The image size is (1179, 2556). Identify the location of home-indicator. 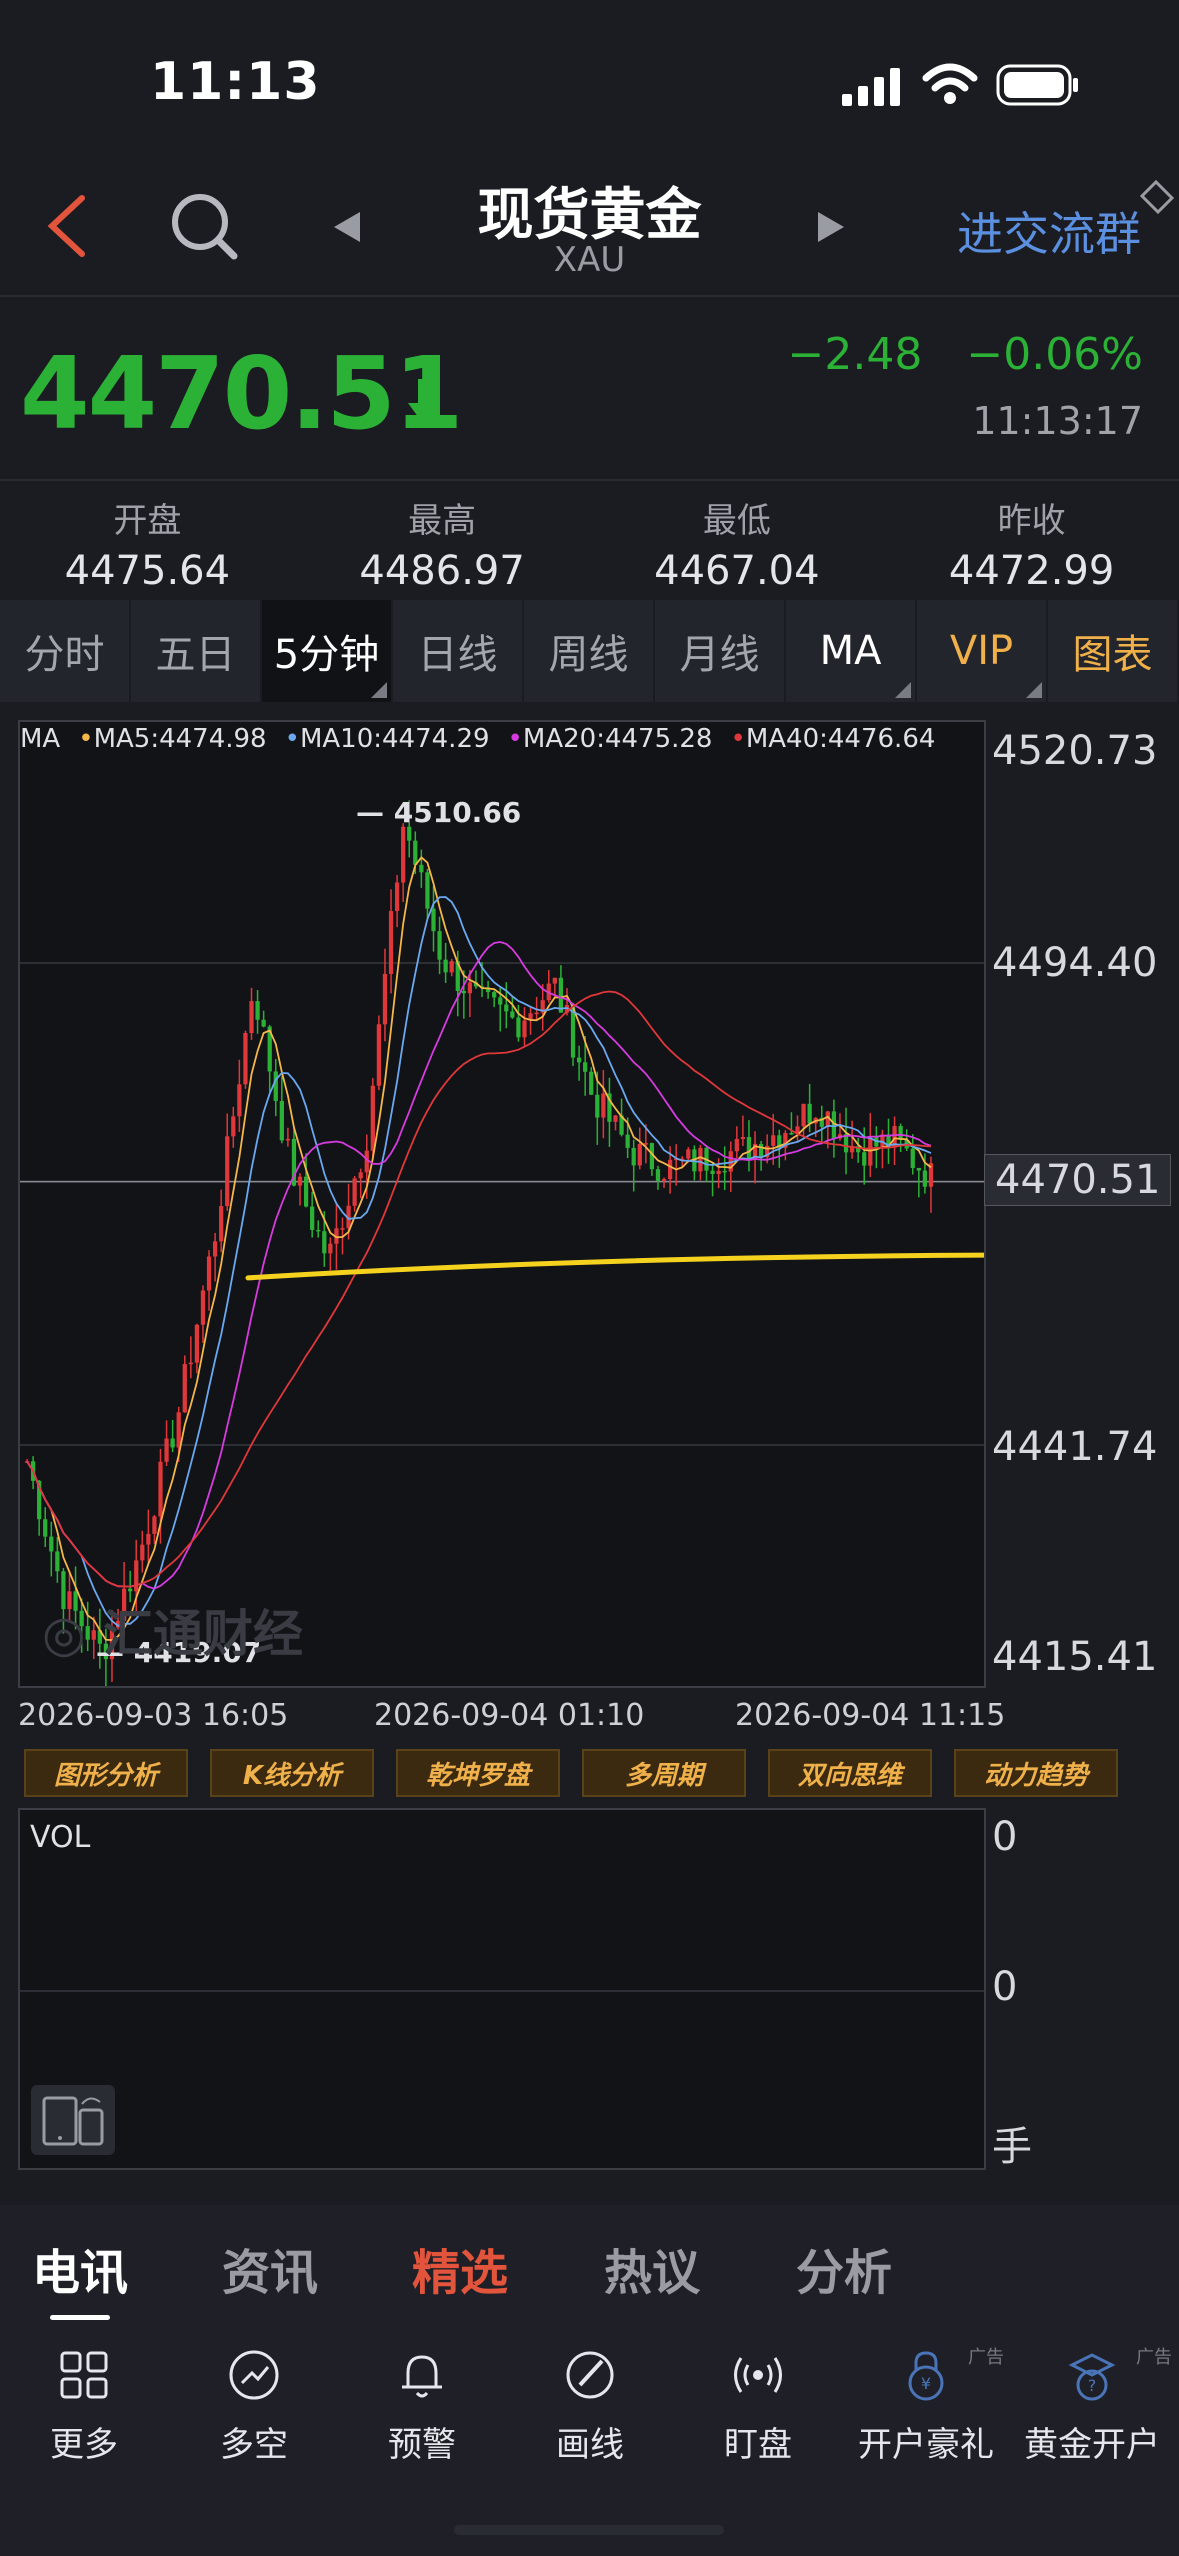
(589, 2530).